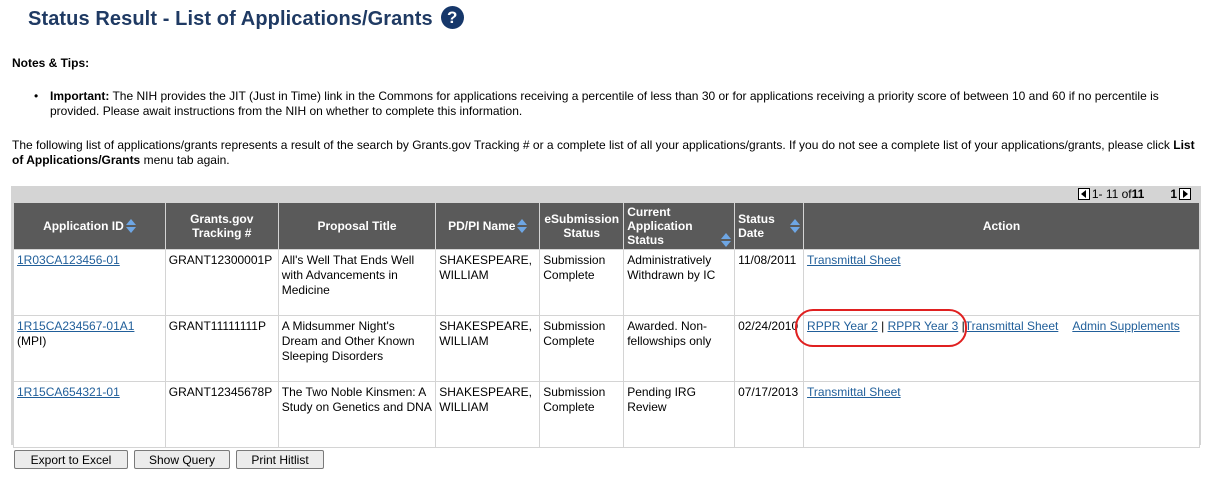  I want to click on cell-application-id: 1R15CA654321-01, so click(89, 414).